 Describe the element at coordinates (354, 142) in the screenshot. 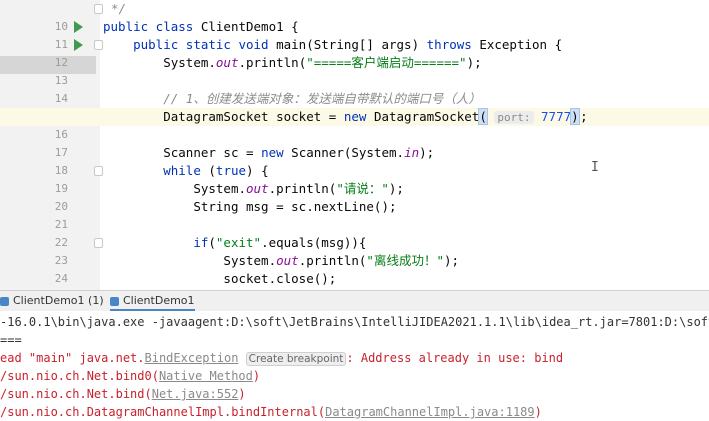

I see `code-line-17: 17` at that location.